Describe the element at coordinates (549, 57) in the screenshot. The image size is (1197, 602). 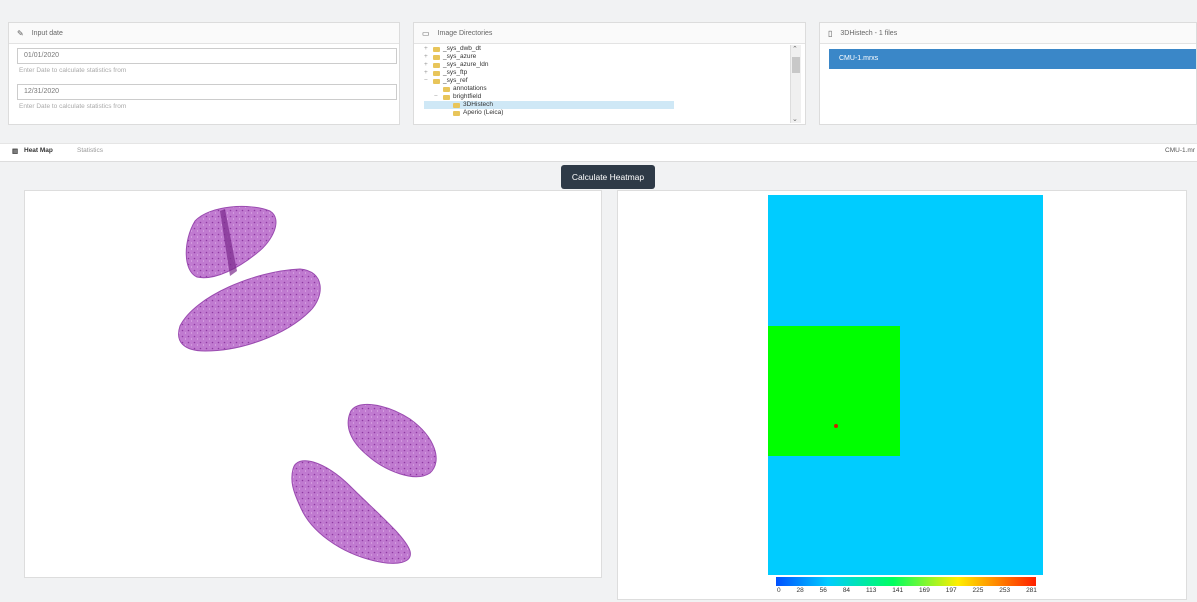
I see `tree-node: + _sys_azure` at that location.